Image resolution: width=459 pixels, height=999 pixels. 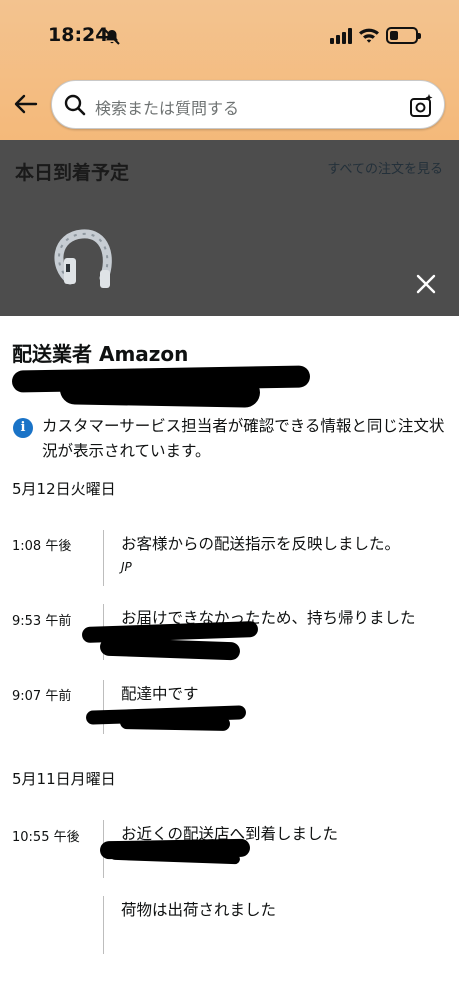 What do you see at coordinates (112, 37) in the screenshot?
I see `bell-muted-icon` at bounding box center [112, 37].